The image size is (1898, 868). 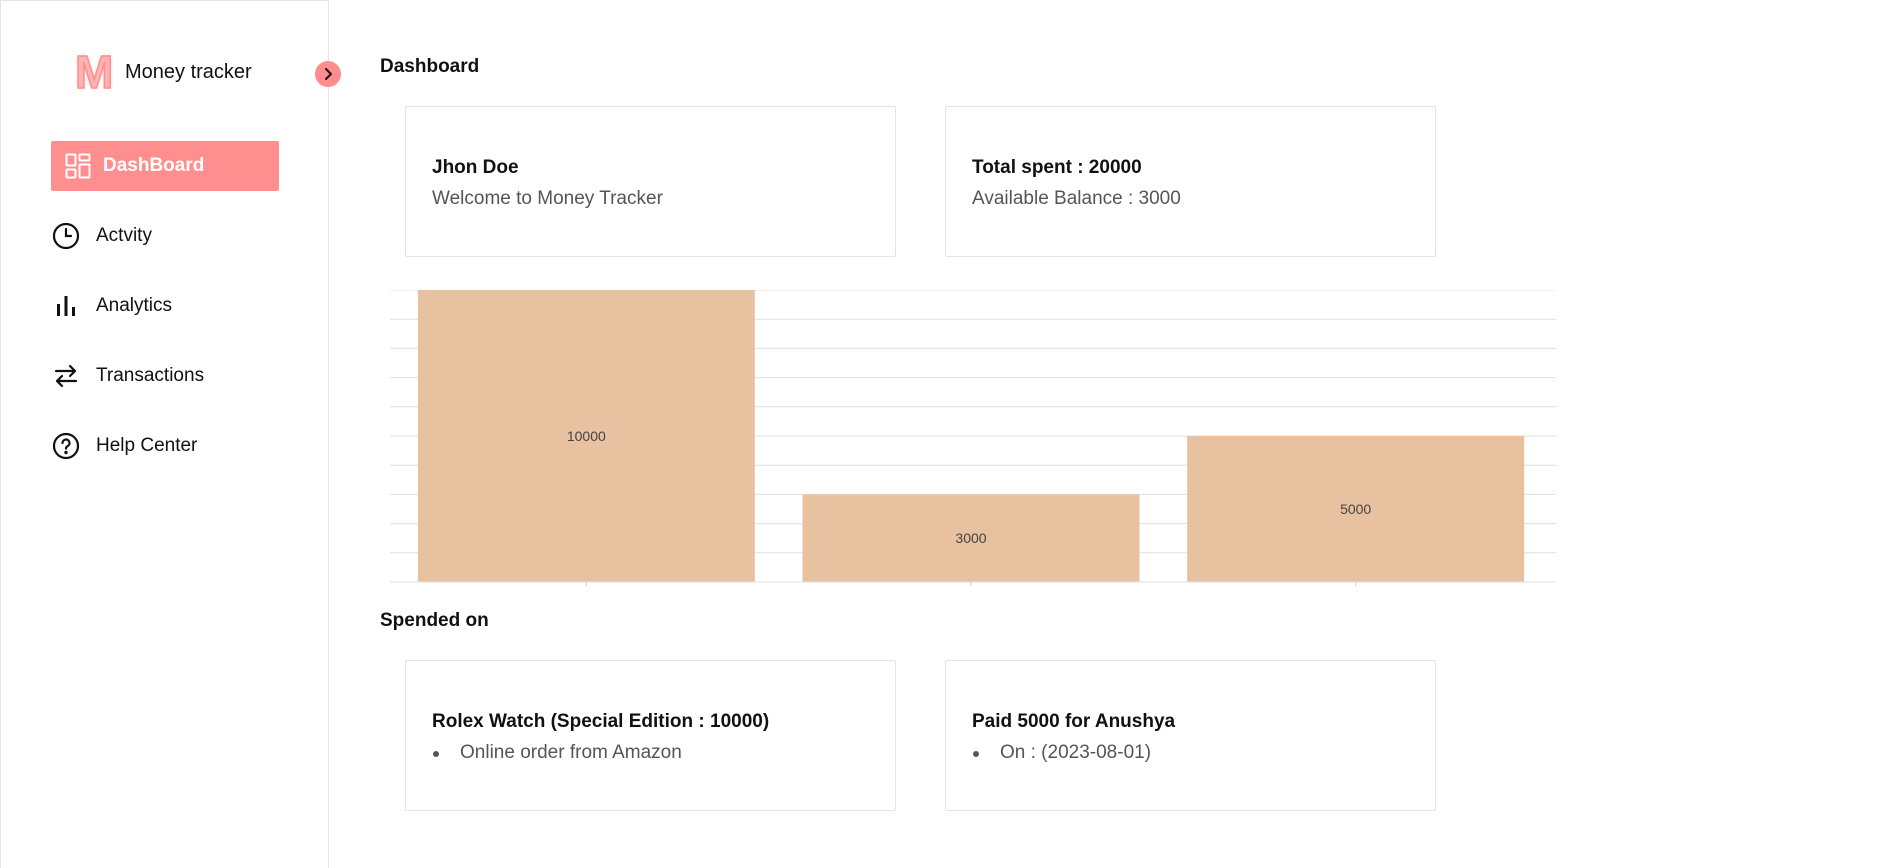 What do you see at coordinates (601, 721) in the screenshot?
I see `spend-title: Rolex Watch (Special Edition : 10000)` at bounding box center [601, 721].